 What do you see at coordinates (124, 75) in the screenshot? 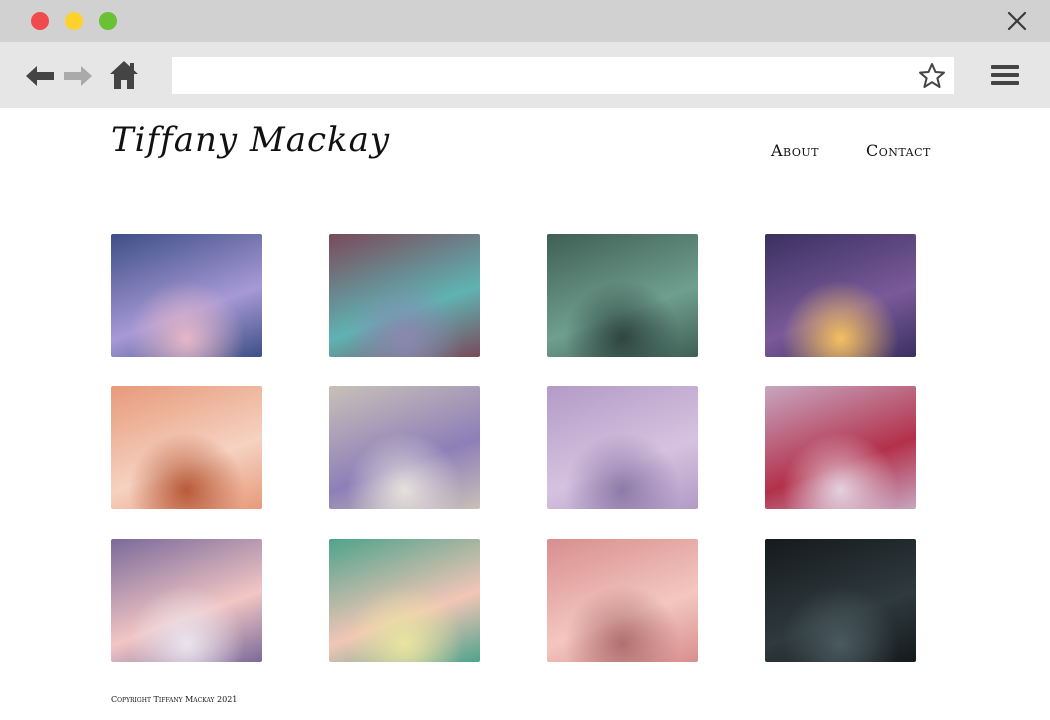
I see `home-icon` at bounding box center [124, 75].